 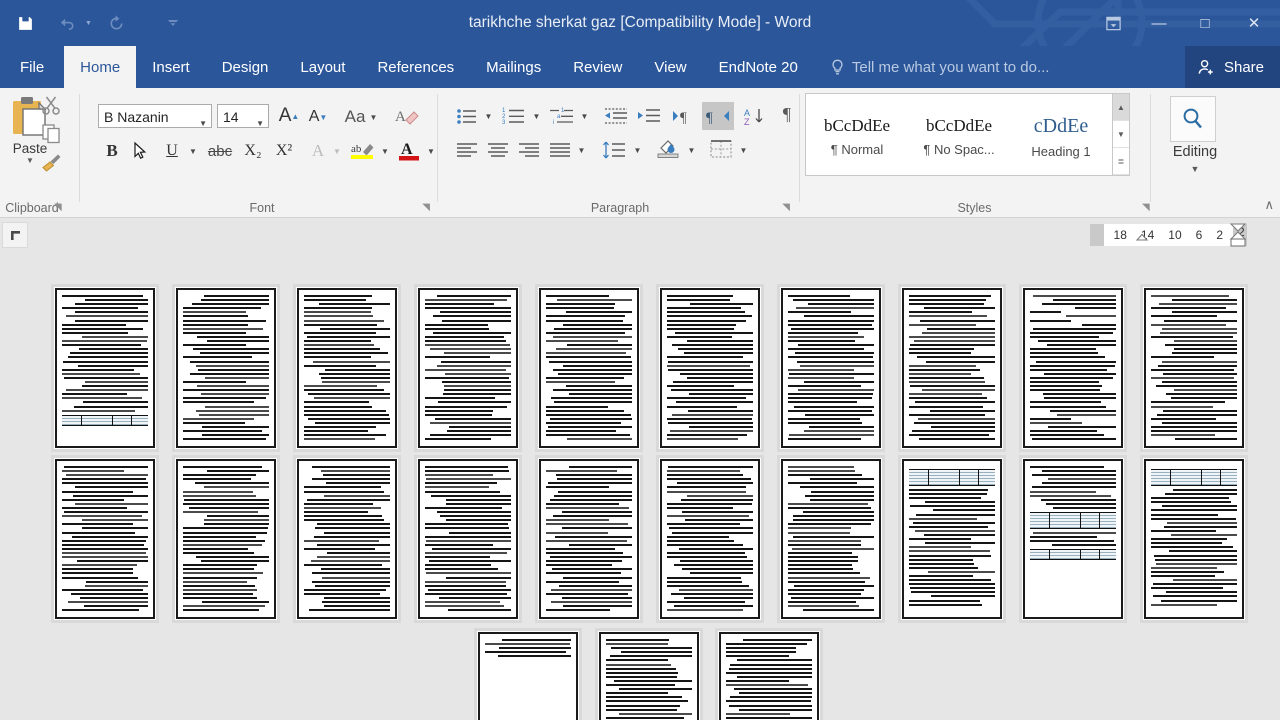 What do you see at coordinates (1193, 119) in the screenshot?
I see `find-button` at bounding box center [1193, 119].